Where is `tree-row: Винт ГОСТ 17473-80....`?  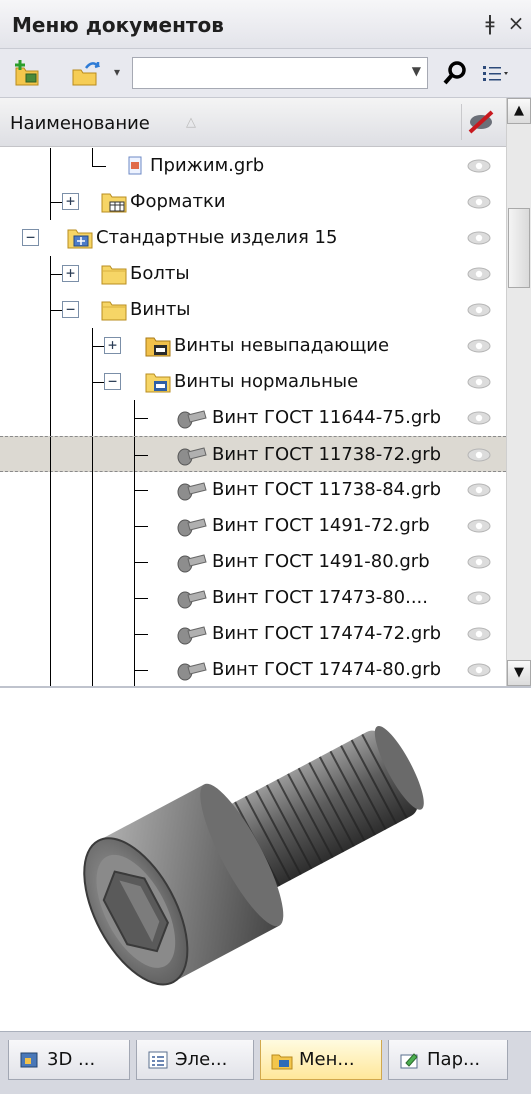
tree-row: Винт ГОСТ 17473-80.... is located at coordinates (253, 598).